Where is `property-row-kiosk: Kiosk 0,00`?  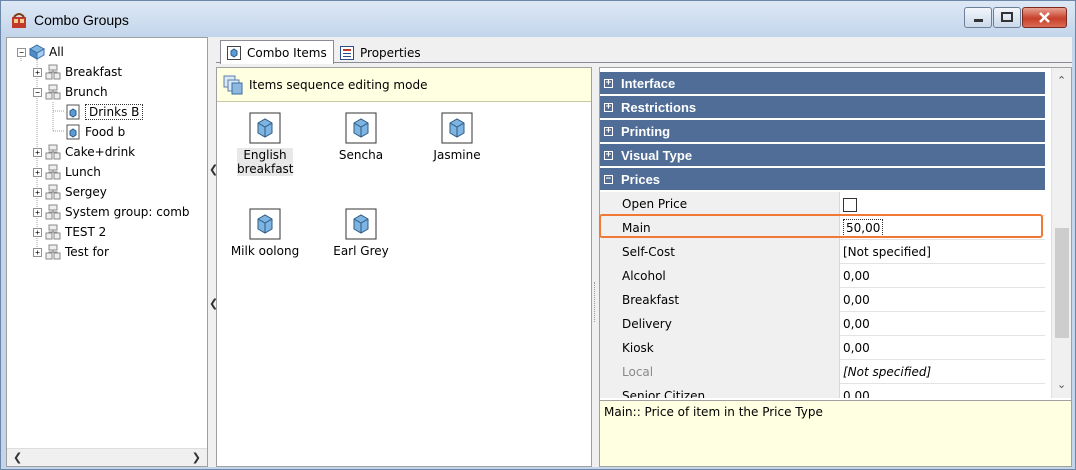
property-row-kiosk: Kiosk 0,00 is located at coordinates (822, 348).